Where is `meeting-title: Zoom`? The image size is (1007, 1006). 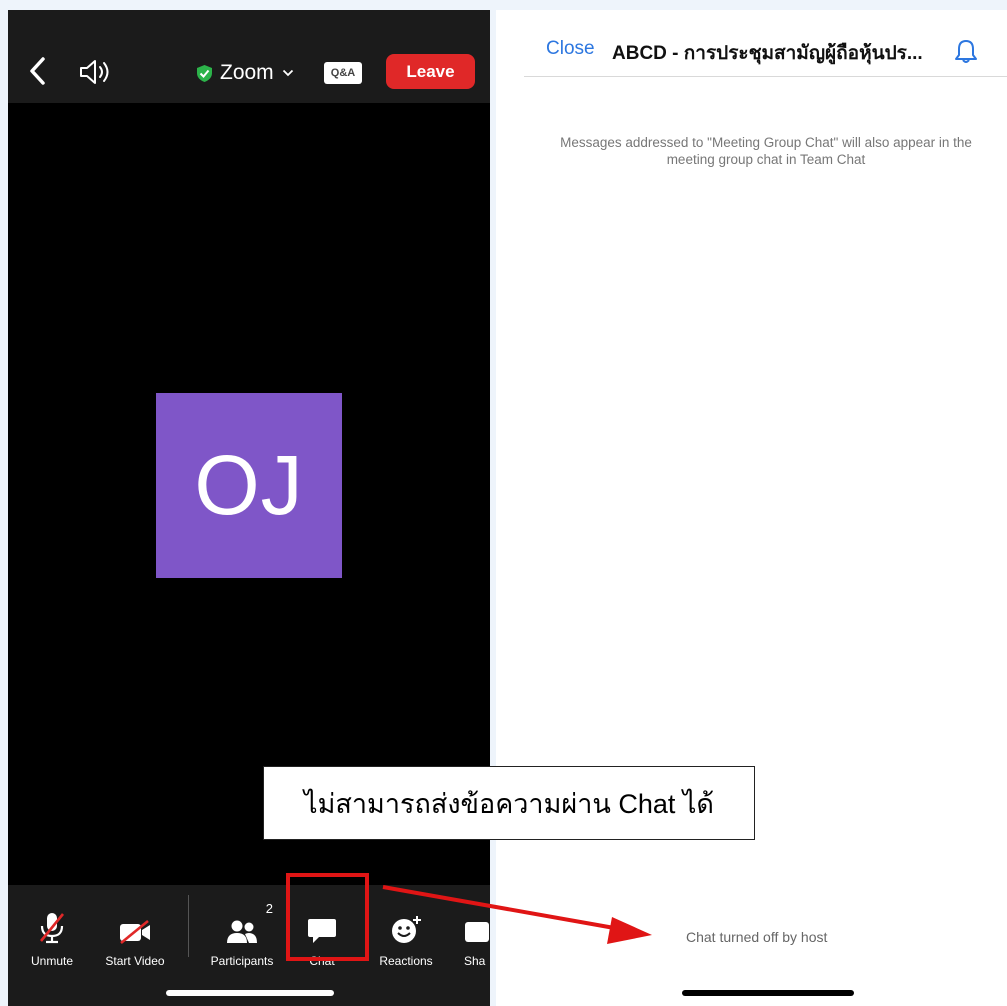 meeting-title: Zoom is located at coordinates (247, 72).